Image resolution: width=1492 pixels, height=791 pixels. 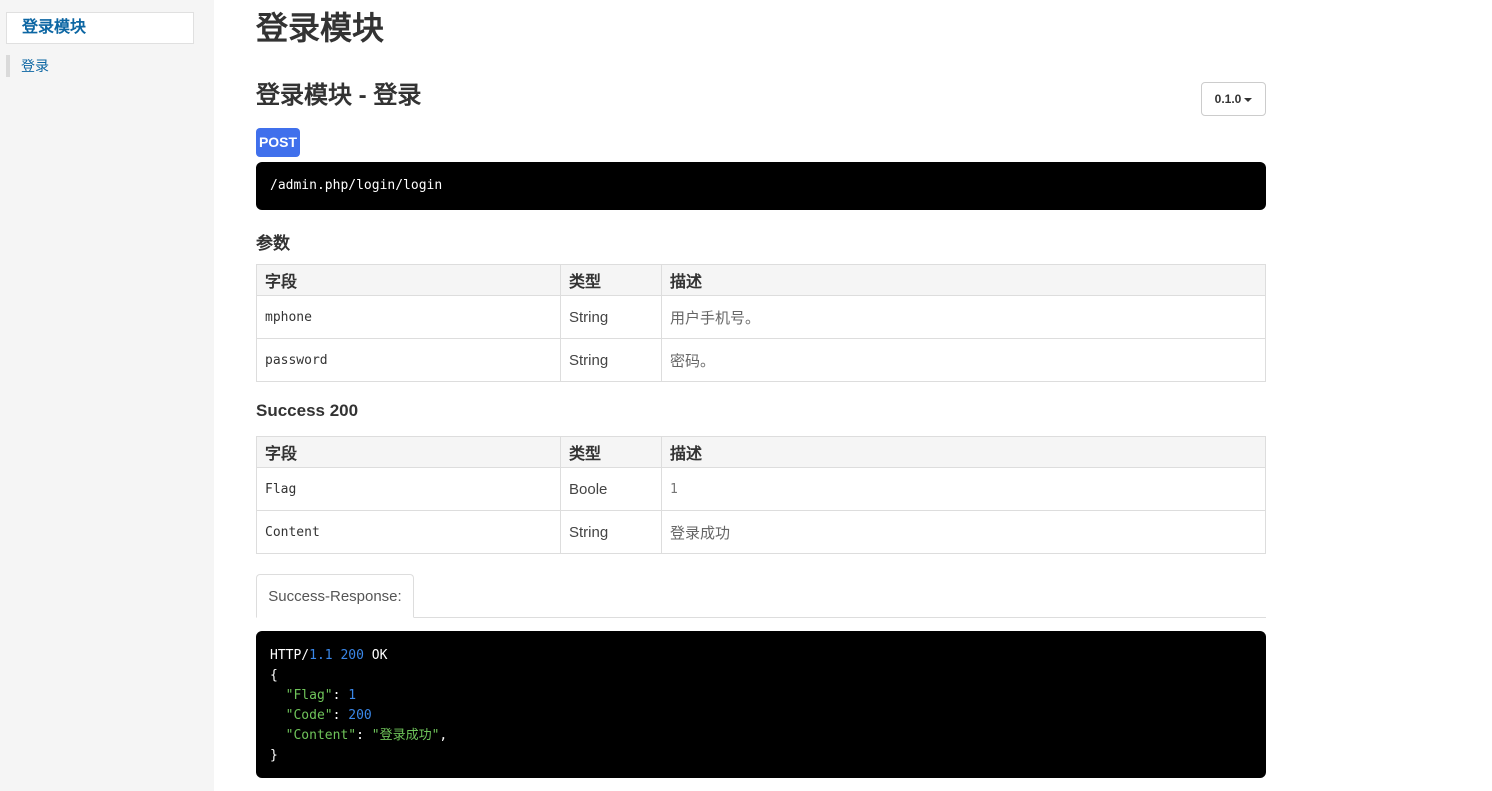 I want to click on json-key: "Code", so click(x=309, y=715).